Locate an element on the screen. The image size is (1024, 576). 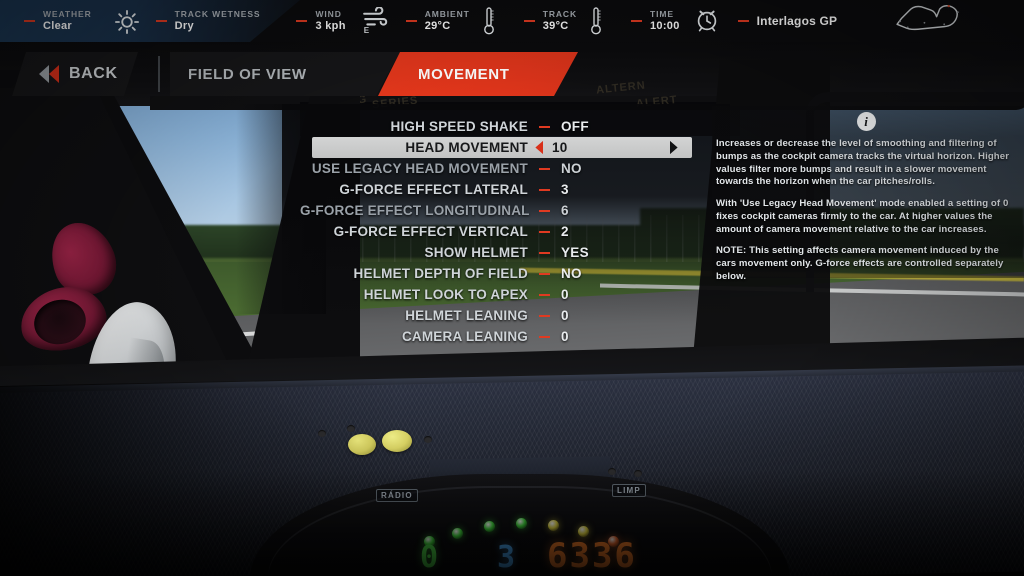
setting-label: HEAD MOVEMENT is located at coordinates (466, 147).